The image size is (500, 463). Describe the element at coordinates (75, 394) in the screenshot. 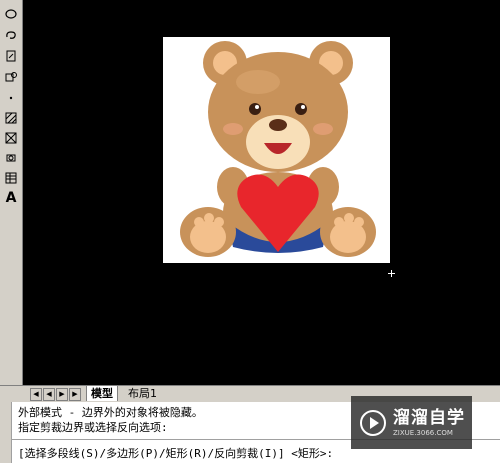

I see `last-tab-icon: ▶` at that location.